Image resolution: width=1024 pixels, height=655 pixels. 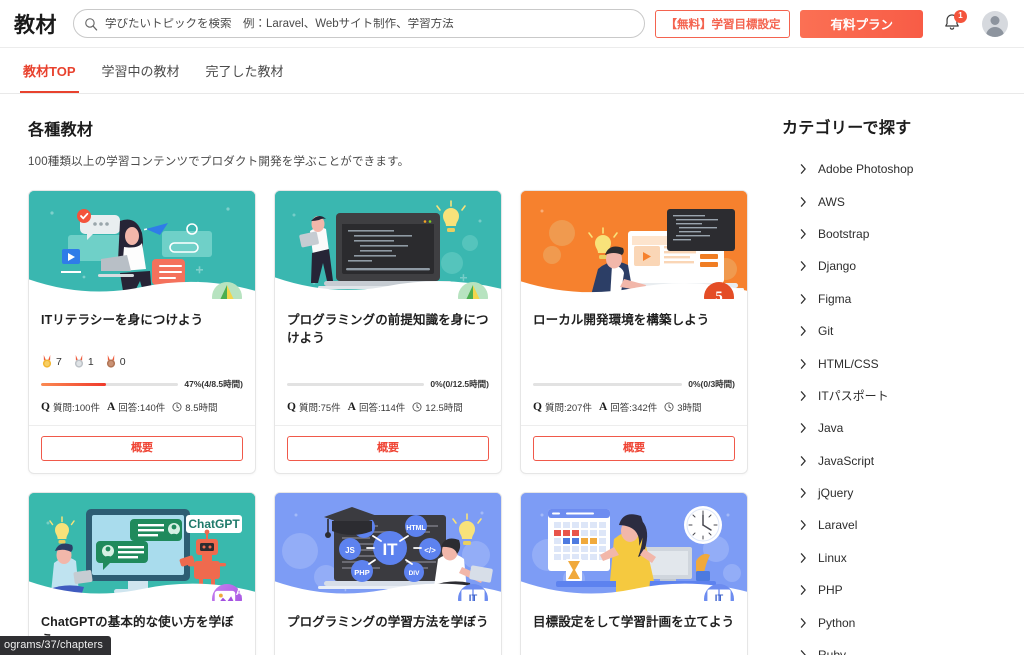 I want to click on sidebar-item-label: ITパスポート, so click(x=853, y=396).